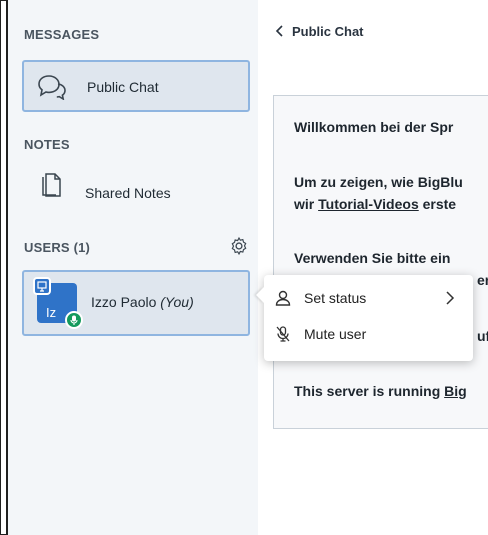 Image resolution: width=488 pixels, height=535 pixels. What do you see at coordinates (482, 280) in the screenshot?
I see `message-fragment-er: er` at bounding box center [482, 280].